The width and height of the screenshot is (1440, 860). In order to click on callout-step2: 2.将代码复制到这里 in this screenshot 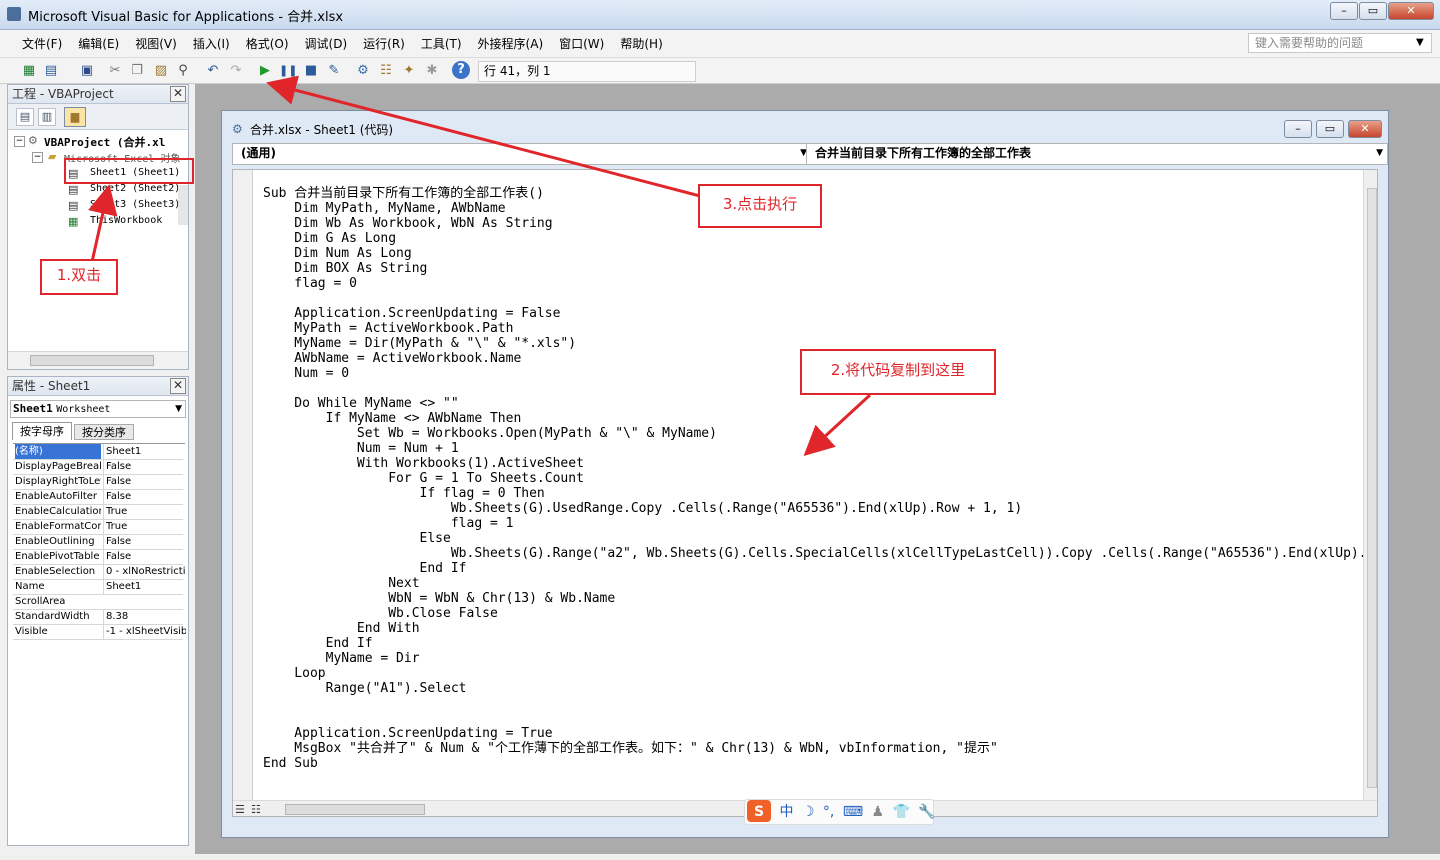, I will do `click(898, 372)`.